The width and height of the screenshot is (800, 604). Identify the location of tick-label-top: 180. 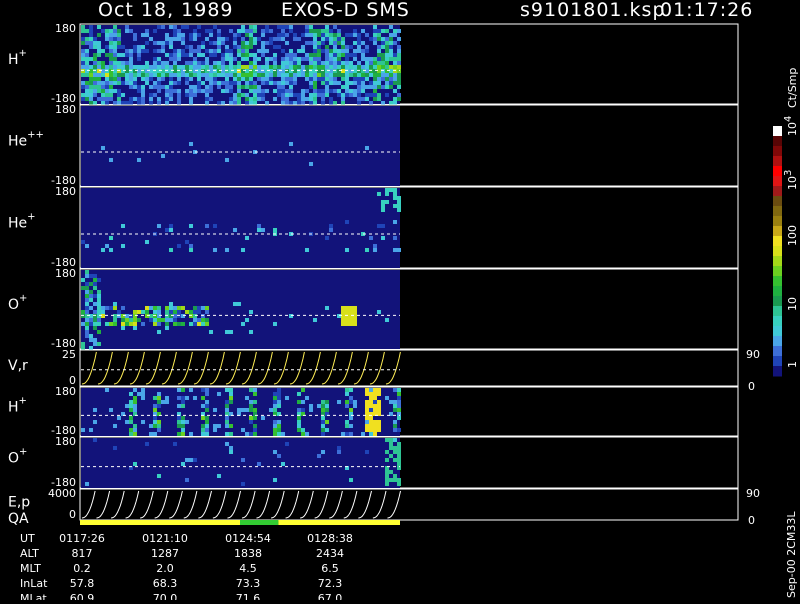
(65, 391).